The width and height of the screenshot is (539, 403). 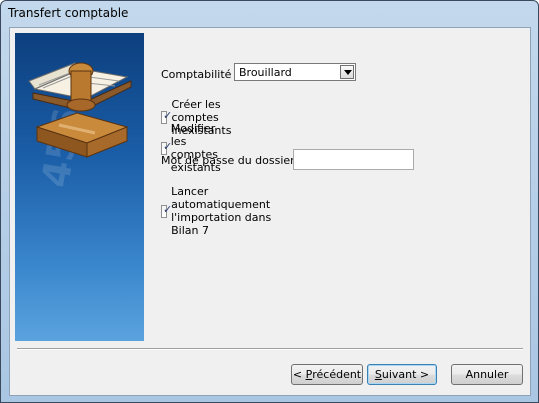 I want to click on separator, so click(x=270, y=349).